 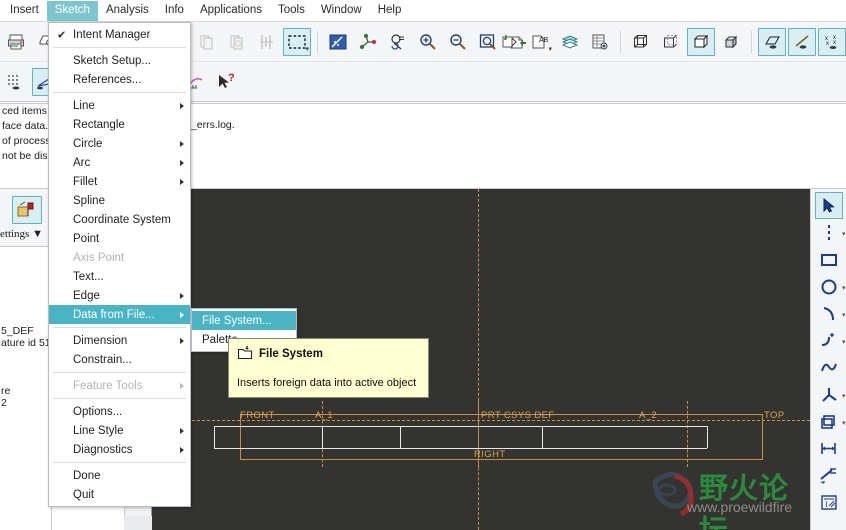 What do you see at coordinates (119, 295) in the screenshot?
I see `menu-item-edge: Edge` at bounding box center [119, 295].